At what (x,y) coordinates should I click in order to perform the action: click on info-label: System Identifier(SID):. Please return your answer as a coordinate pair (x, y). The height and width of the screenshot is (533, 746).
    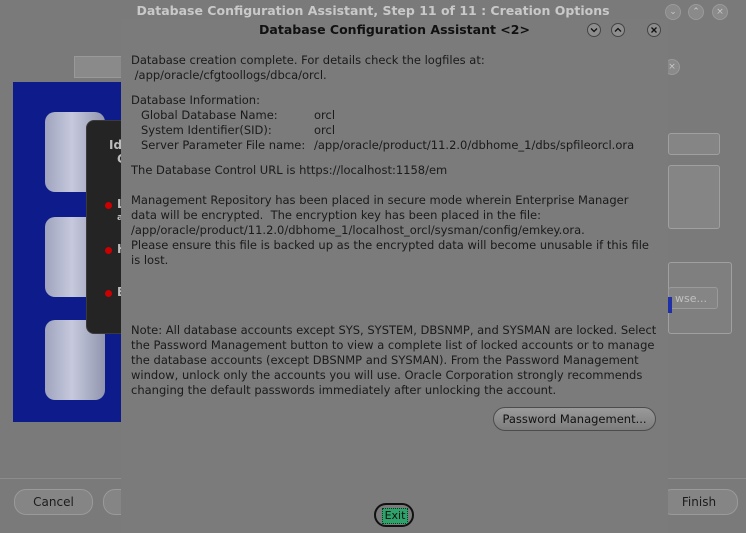
    Looking at the image, I should click on (206, 130).